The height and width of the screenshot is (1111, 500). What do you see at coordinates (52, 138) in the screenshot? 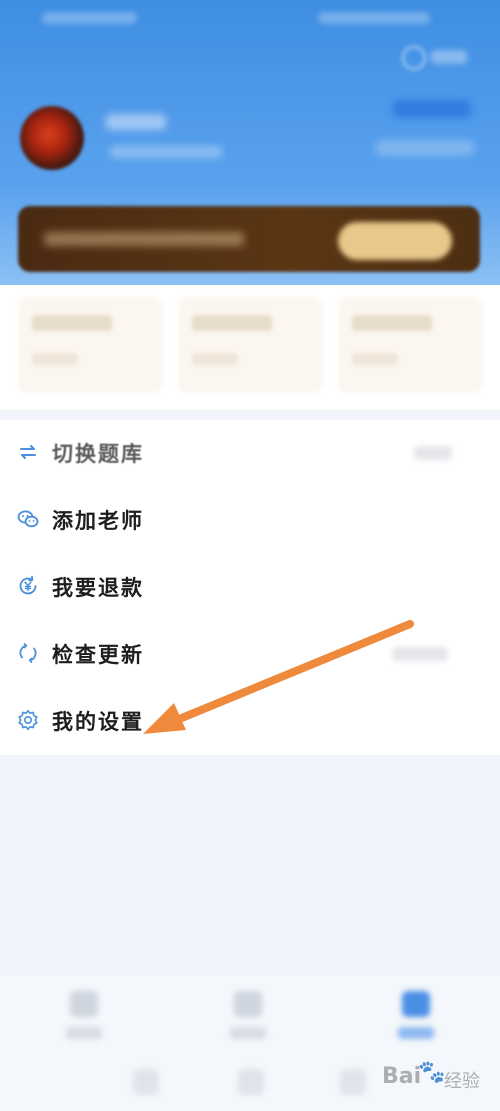
I see `avatar` at bounding box center [52, 138].